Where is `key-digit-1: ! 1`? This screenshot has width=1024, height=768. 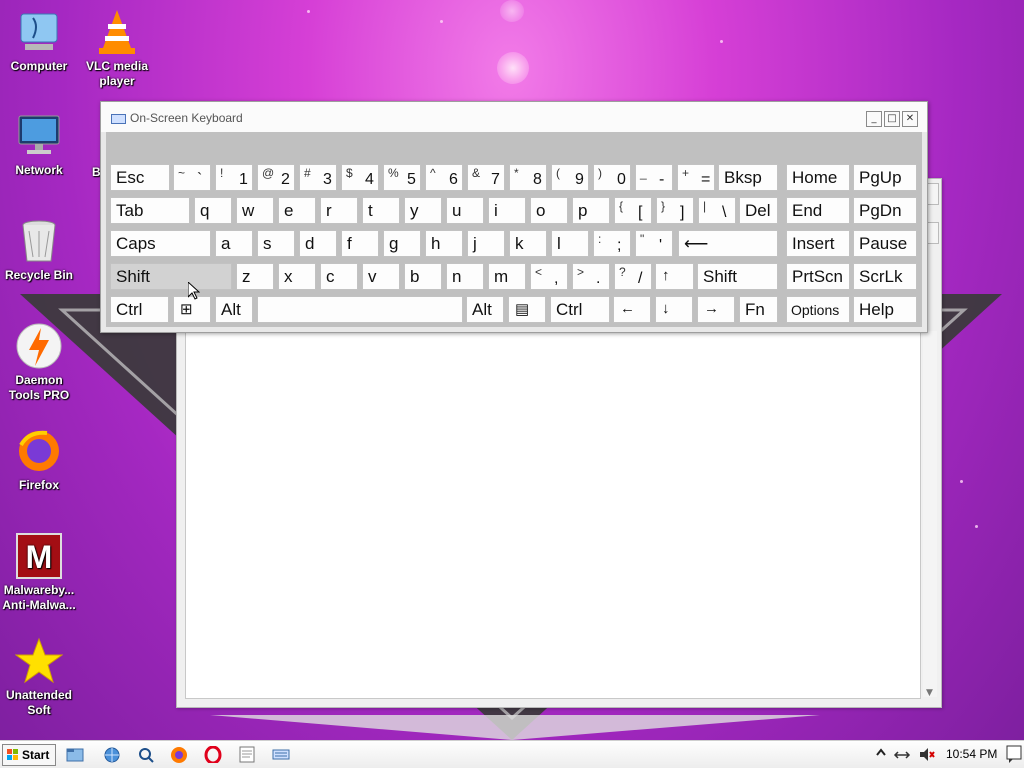
key-digit-1: ! 1 is located at coordinates (234, 177).